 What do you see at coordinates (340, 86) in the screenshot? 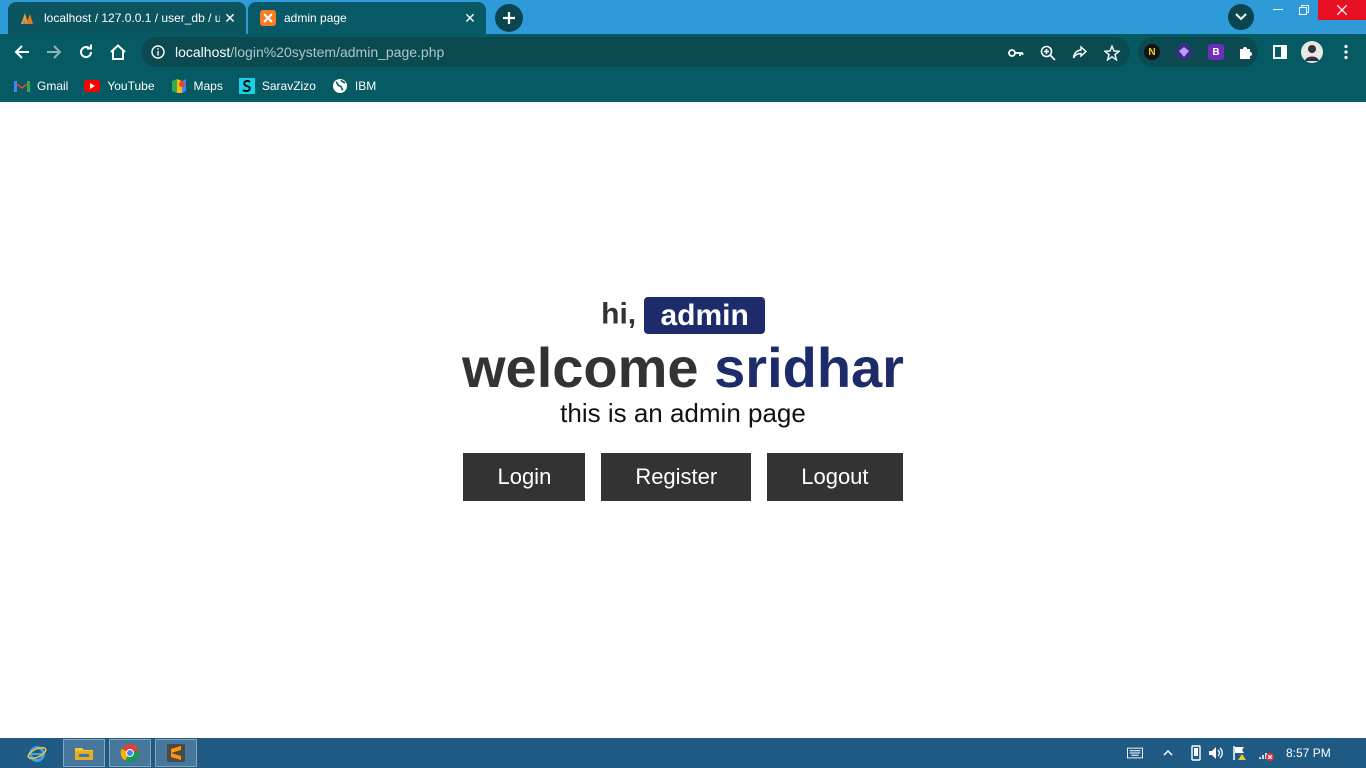
I see `globe-icon` at bounding box center [340, 86].